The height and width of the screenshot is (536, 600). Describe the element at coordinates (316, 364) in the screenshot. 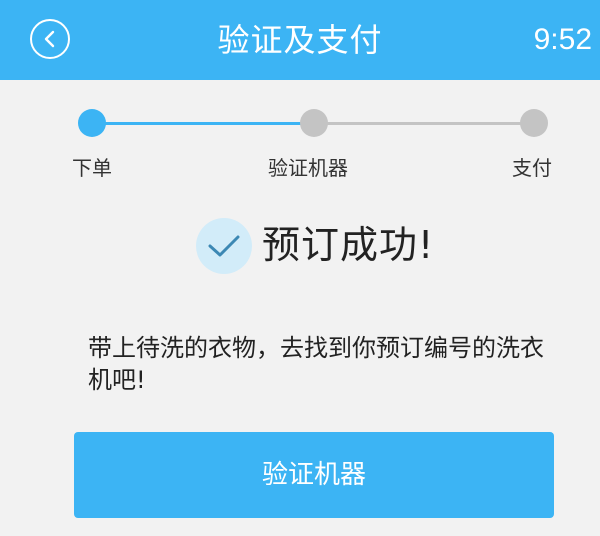

I see `success-message: 带上待洗的衣物，去找到你预订编号的洗衣机吧!` at that location.